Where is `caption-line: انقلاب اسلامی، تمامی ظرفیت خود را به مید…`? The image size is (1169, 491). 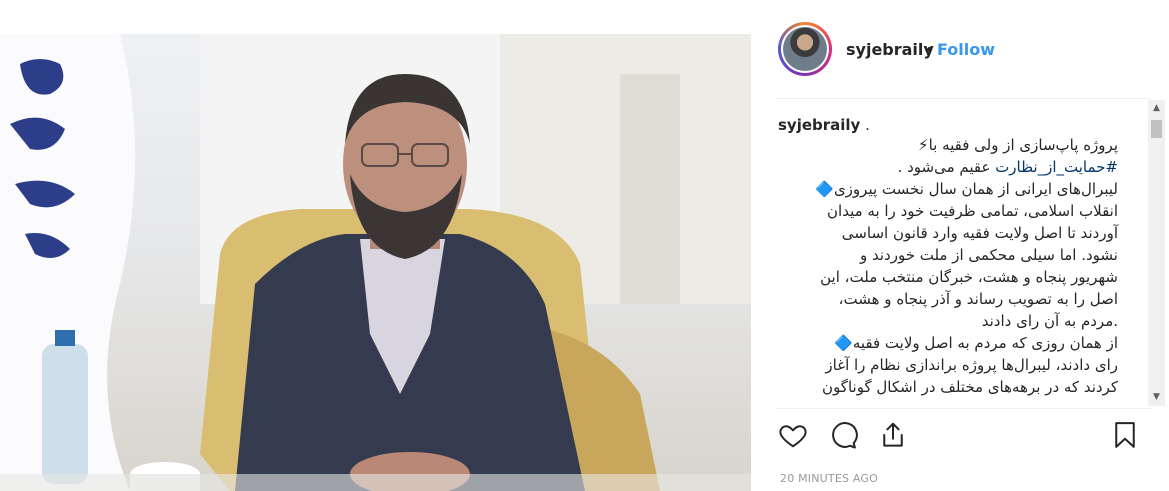 caption-line: انقلاب اسلامی، تمامی ظرفیت خود را به مید… is located at coordinates (972, 211).